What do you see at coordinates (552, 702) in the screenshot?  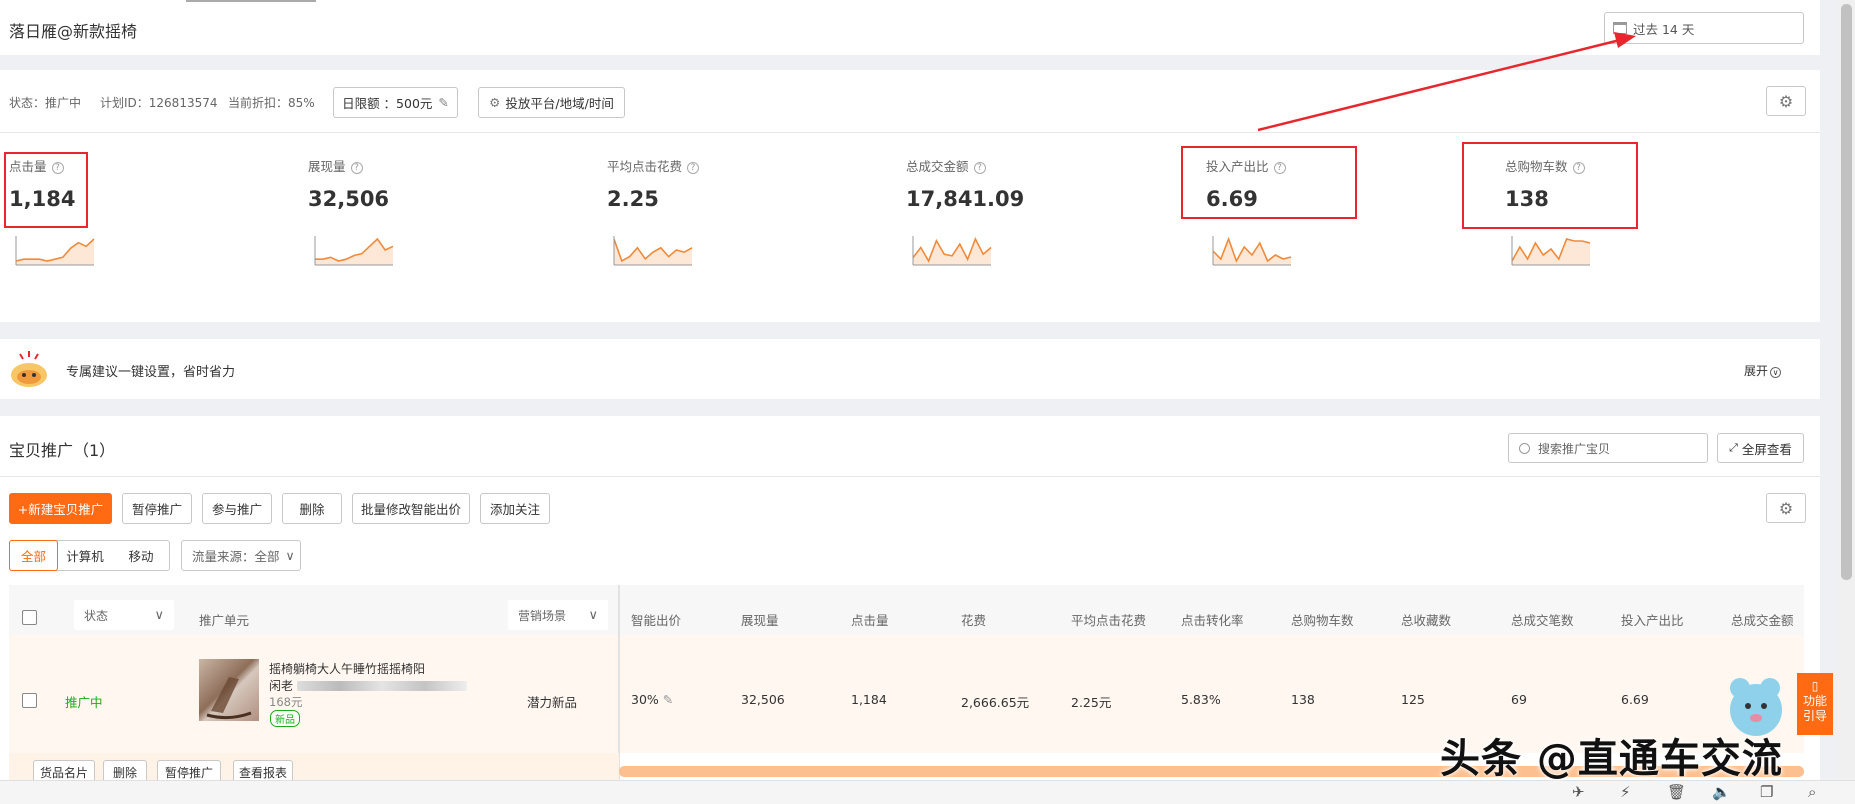 I see `row-scene: 潜力新品` at bounding box center [552, 702].